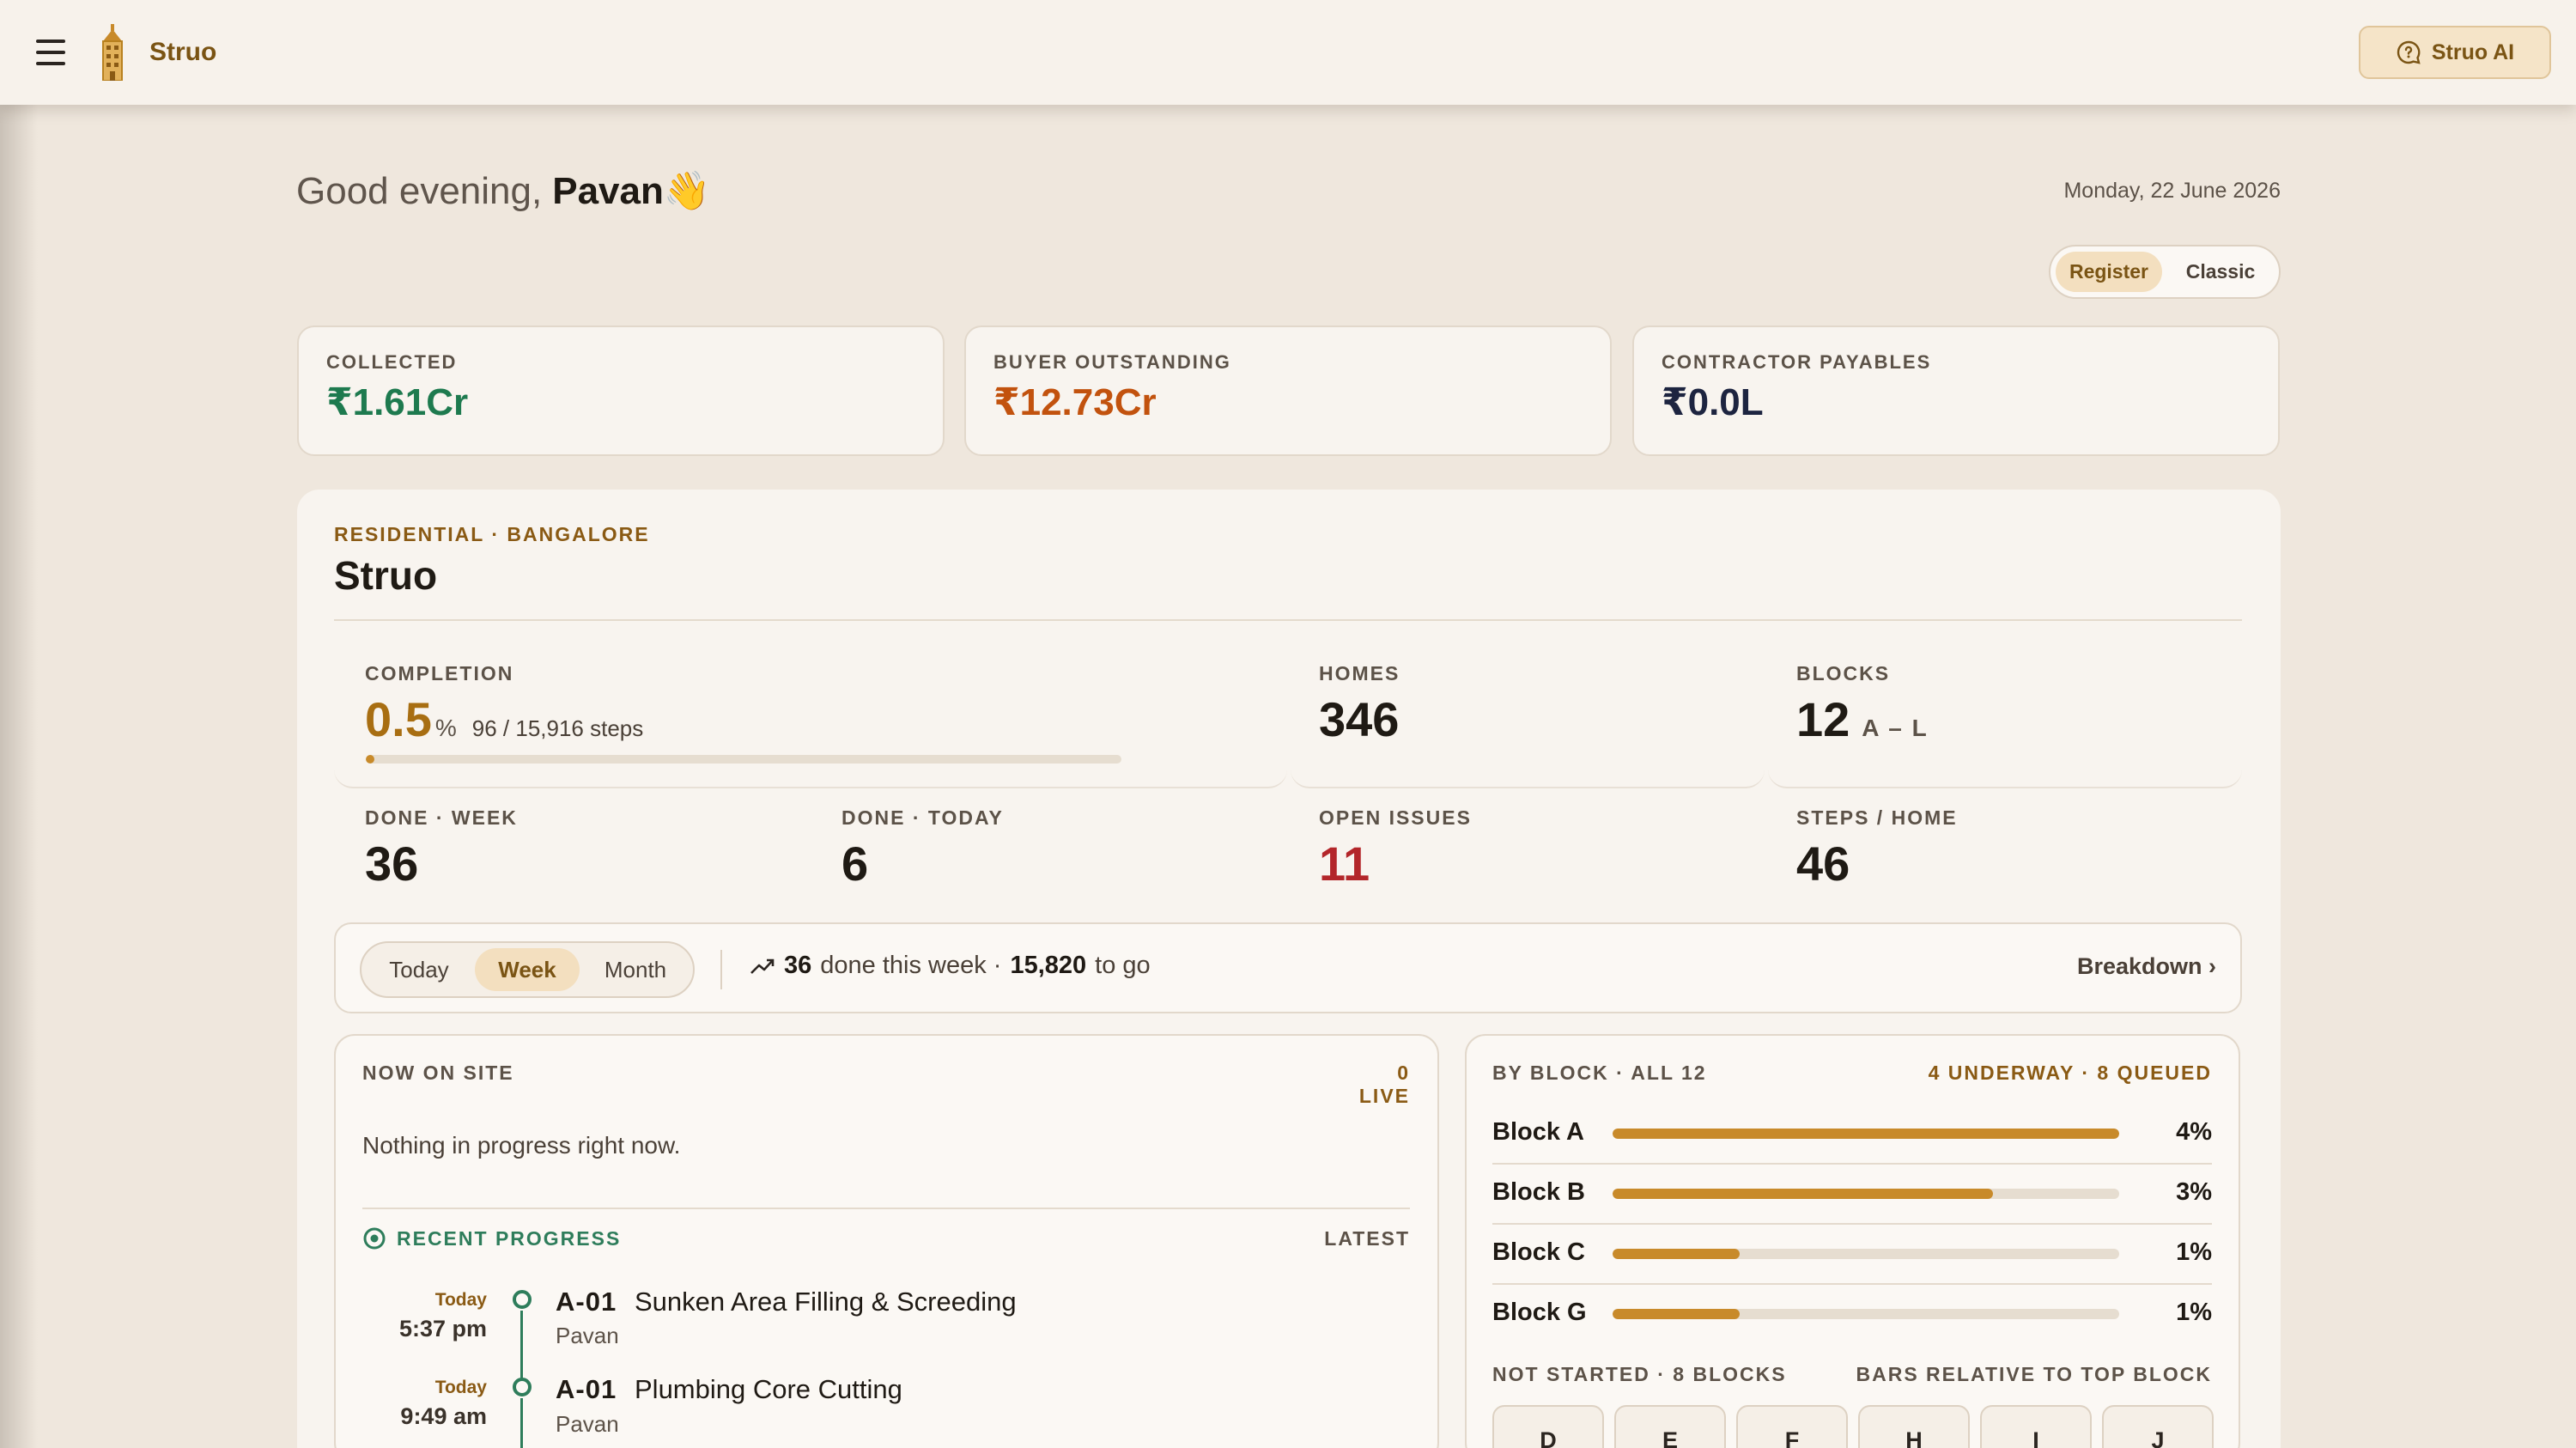 The image size is (2576, 1448). Describe the element at coordinates (1823, 864) in the screenshot. I see `steps-home-value: 46` at that location.